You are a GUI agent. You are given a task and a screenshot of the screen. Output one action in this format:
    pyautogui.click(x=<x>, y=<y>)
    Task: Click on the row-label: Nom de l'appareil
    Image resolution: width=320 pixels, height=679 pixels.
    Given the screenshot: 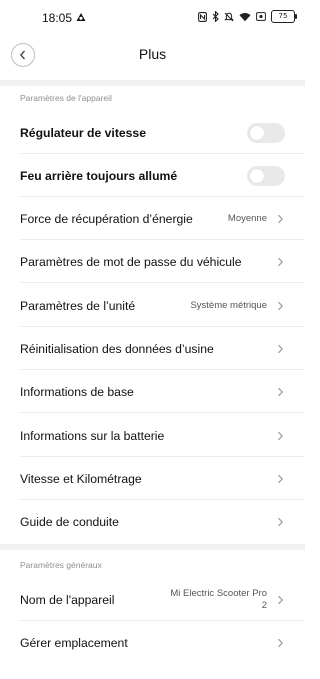 What is the action you would take?
    pyautogui.click(x=67, y=599)
    